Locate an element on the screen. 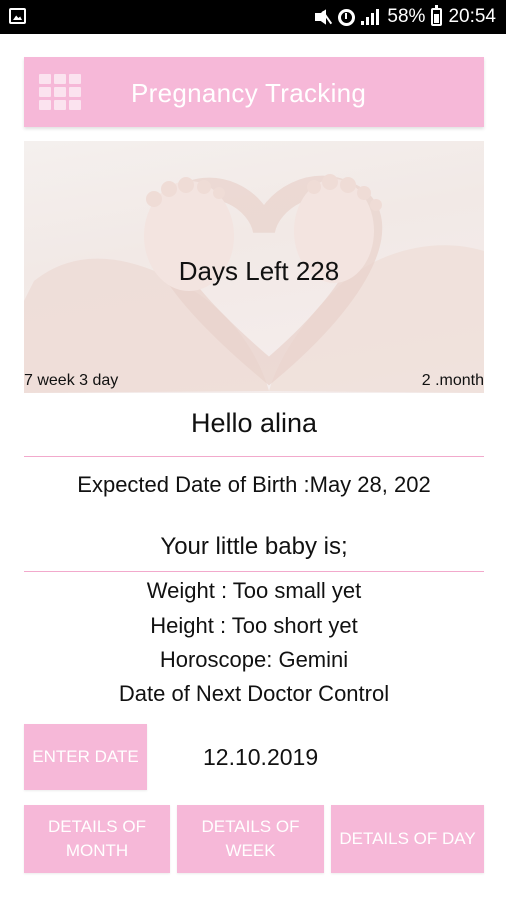  app-bar: Pregnancy Tracking is located at coordinates (254, 92).